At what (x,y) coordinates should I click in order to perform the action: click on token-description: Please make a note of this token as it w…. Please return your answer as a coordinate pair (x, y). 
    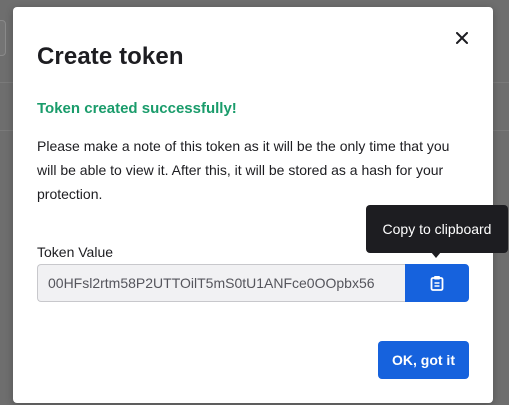
    Looking at the image, I should click on (243, 170).